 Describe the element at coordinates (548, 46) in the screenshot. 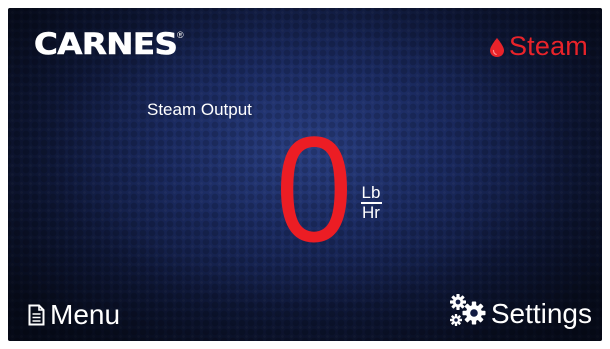

I see `steam-mode-label: Steam` at that location.